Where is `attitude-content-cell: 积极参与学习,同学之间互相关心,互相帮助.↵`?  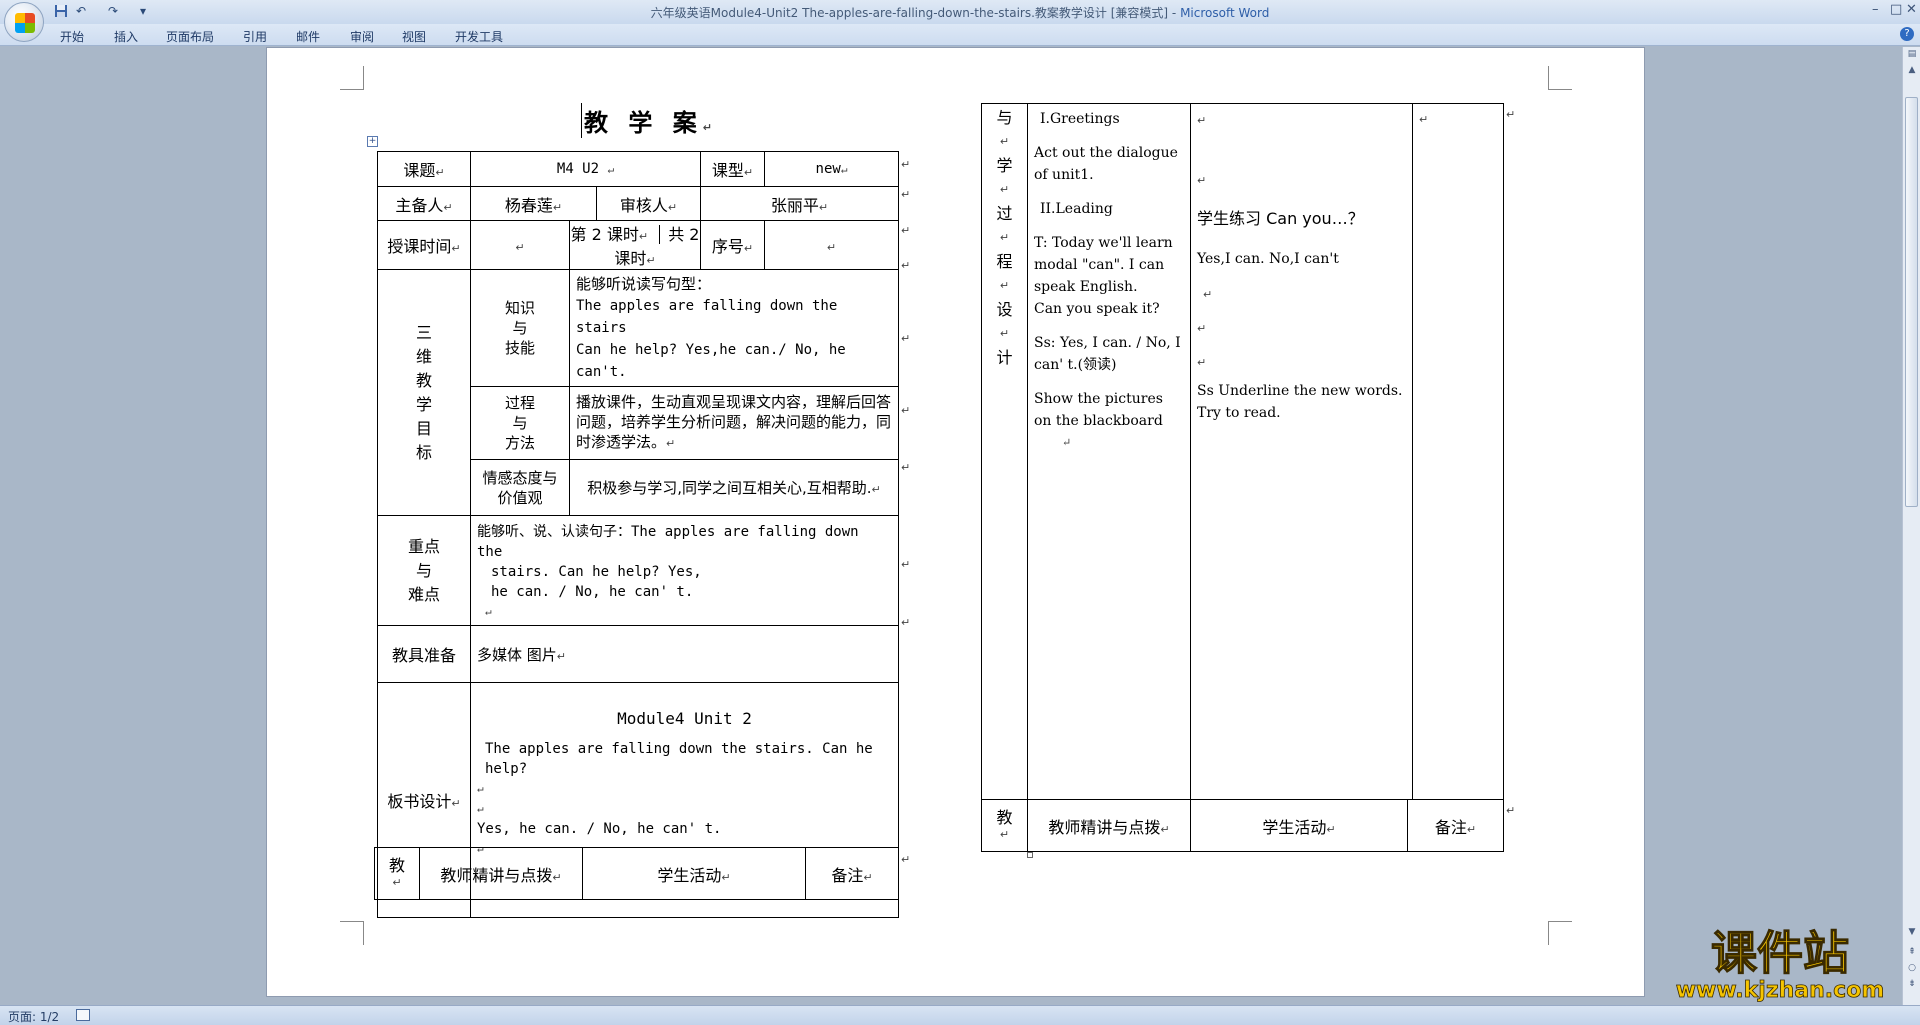 attitude-content-cell: 积极参与学习,同学之间互相关心,互相帮助.↵ is located at coordinates (734, 487).